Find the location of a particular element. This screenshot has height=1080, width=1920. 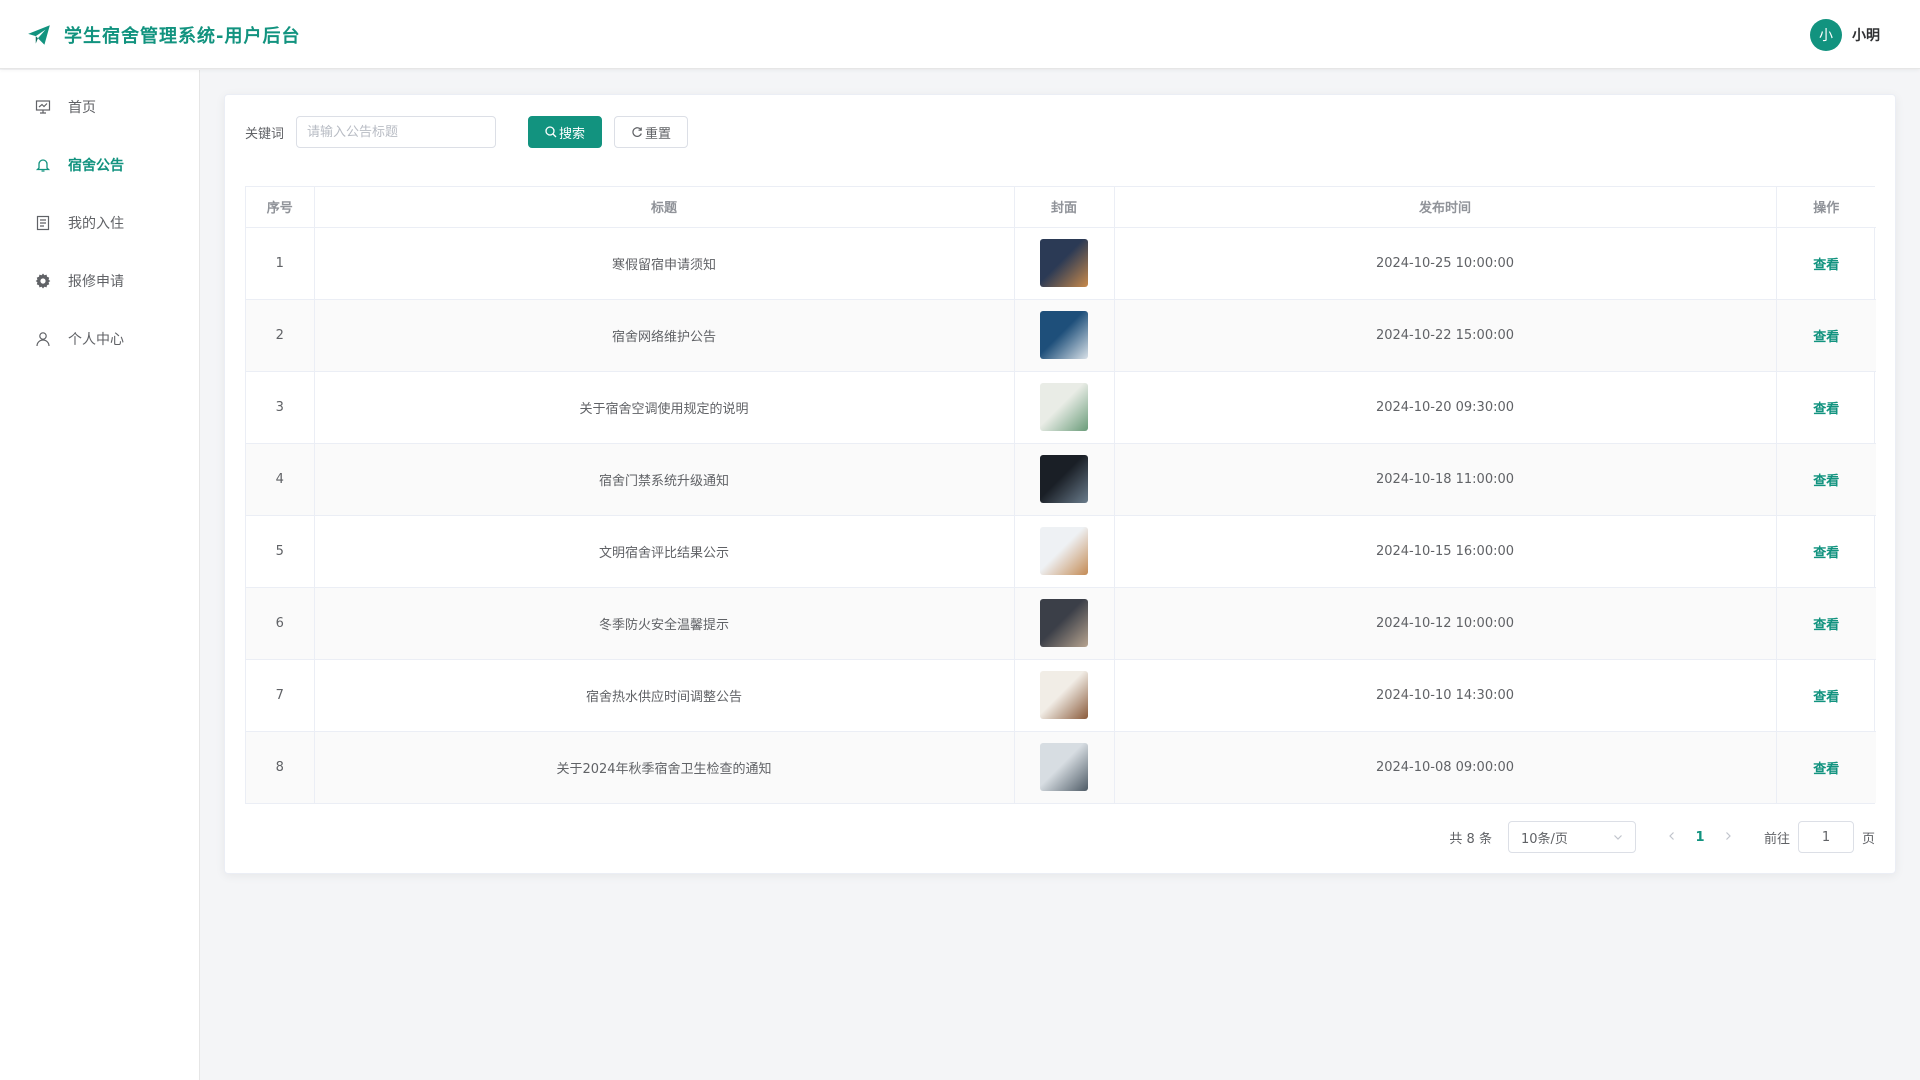

cell-index: 3 is located at coordinates (280, 407).